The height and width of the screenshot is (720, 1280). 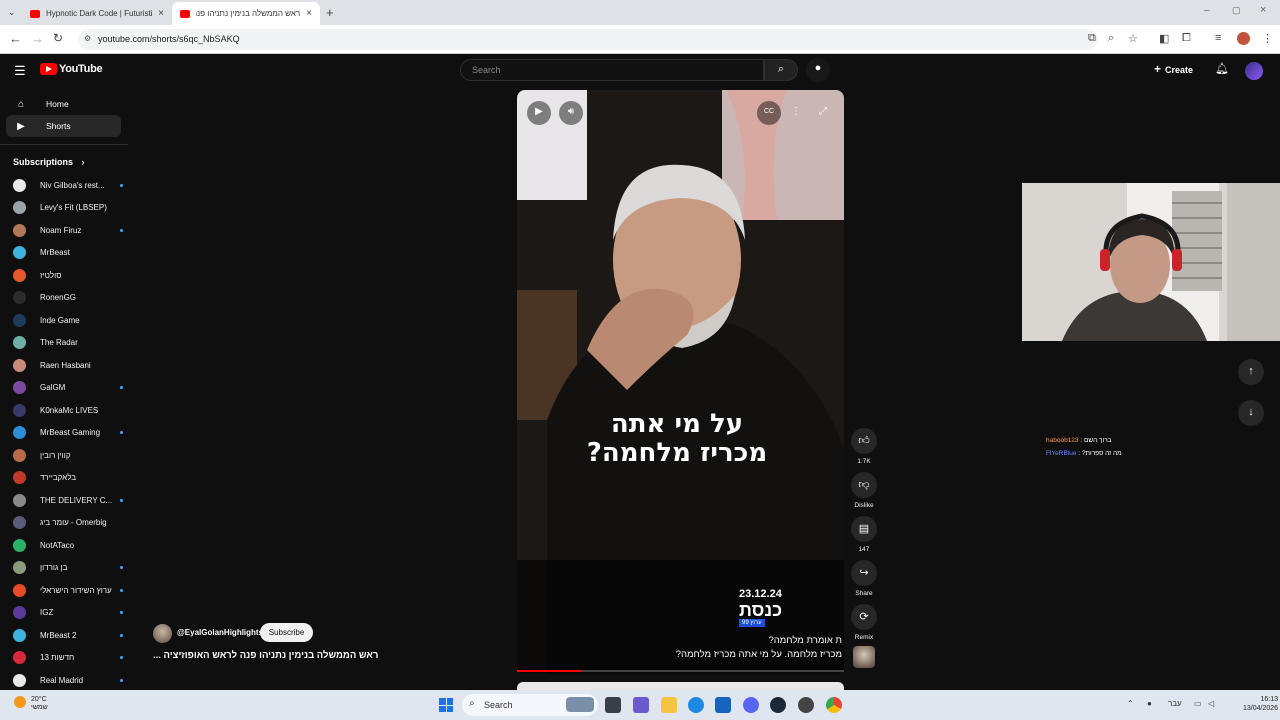 I want to click on site-info-icon: ⚙, so click(x=87, y=38).